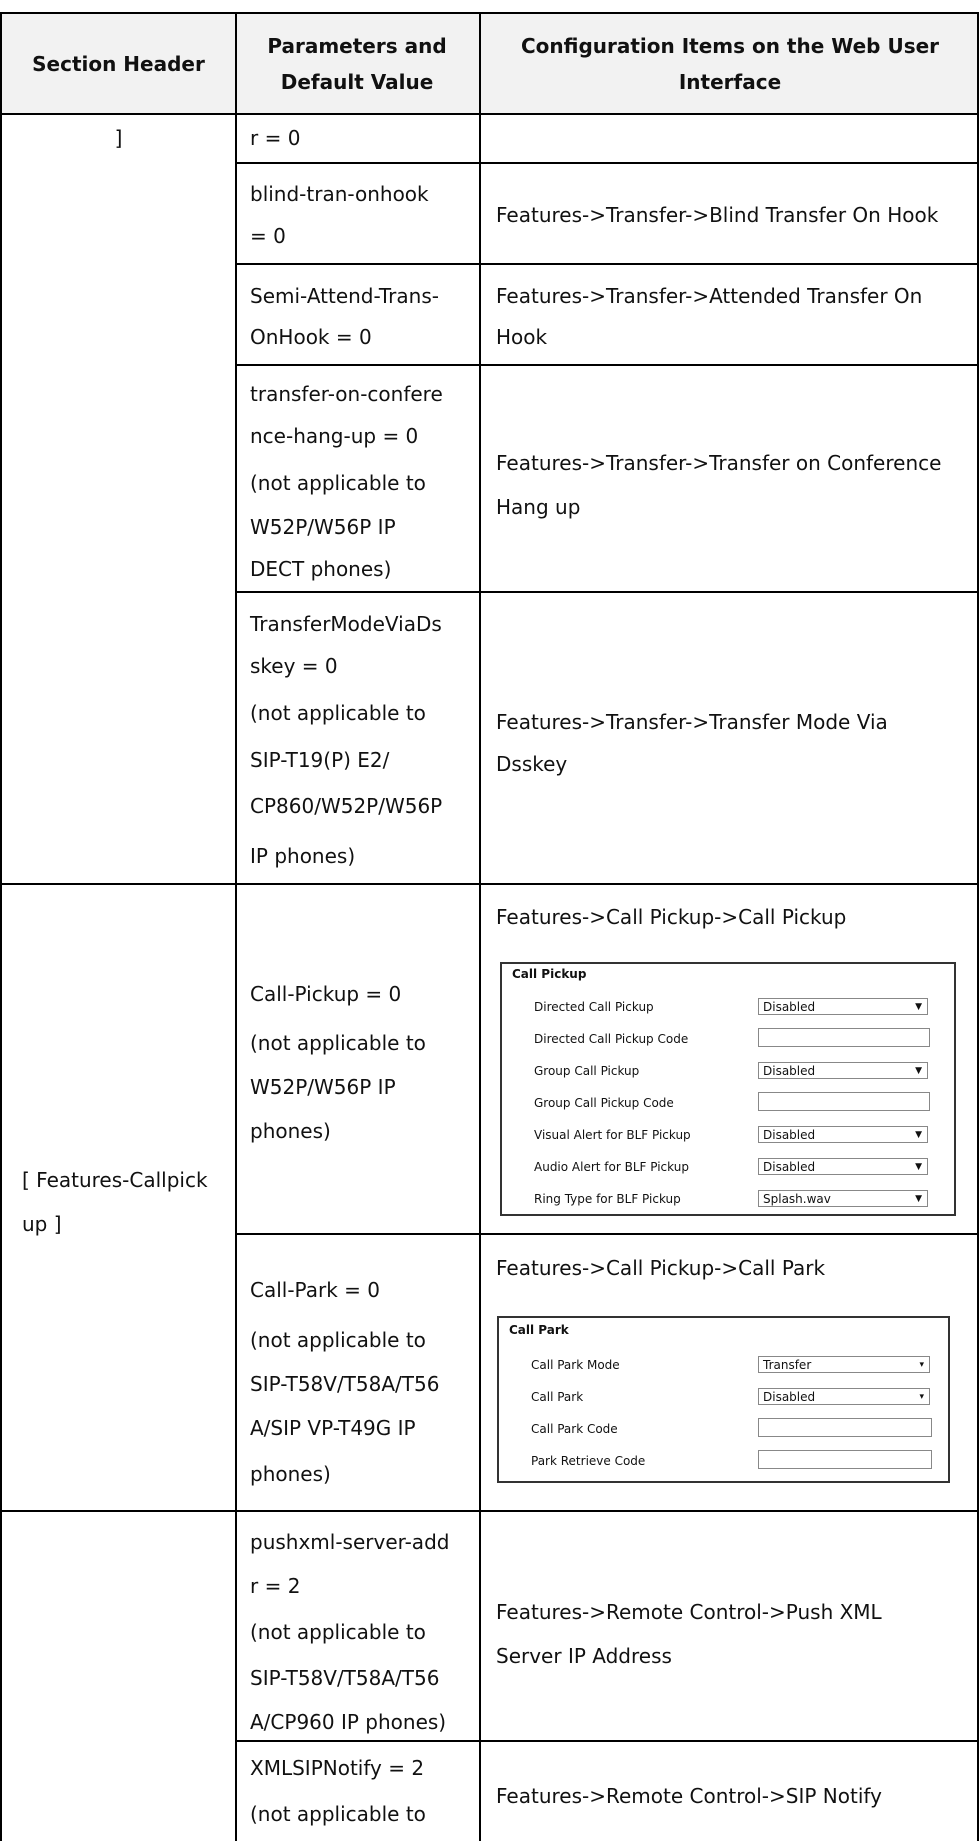 Image resolution: width=979 pixels, height=1841 pixels. Describe the element at coordinates (843, 1070) in the screenshot. I see `group-call-pickup-select: Disabled ▼` at that location.